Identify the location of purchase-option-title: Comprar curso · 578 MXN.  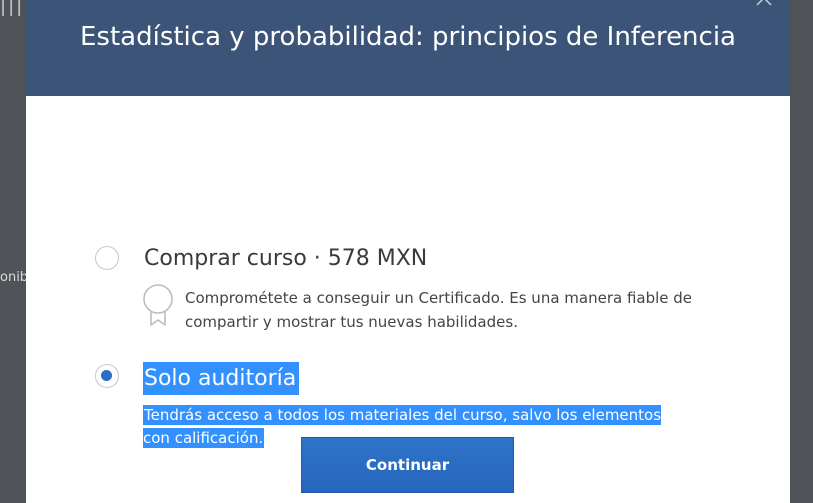
(285, 258).